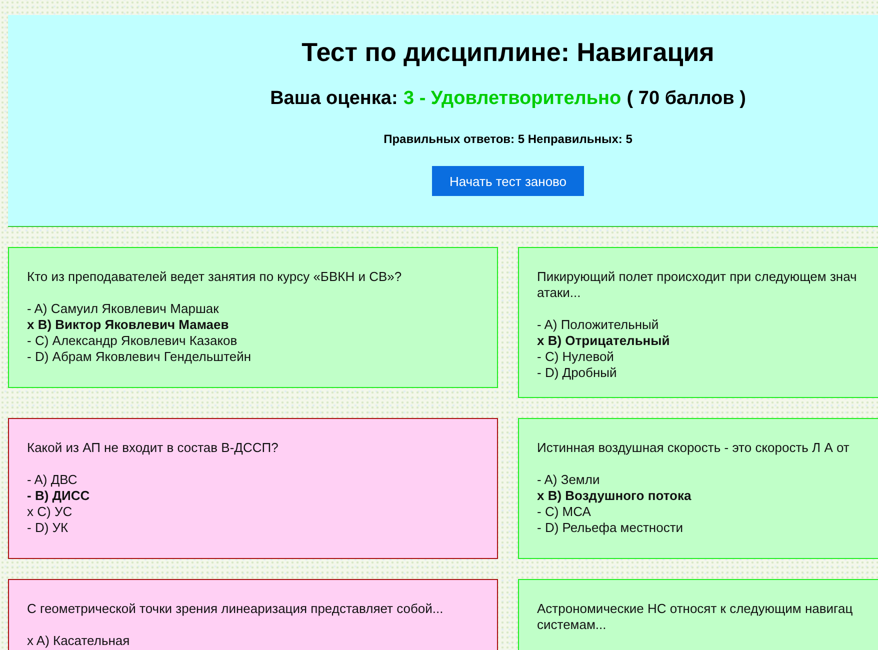 The width and height of the screenshot is (878, 650). What do you see at coordinates (215, 277) in the screenshot?
I see `question-text: Кто из преподавателей ведет занятия по курсу «БВКН и СВ»?` at bounding box center [215, 277].